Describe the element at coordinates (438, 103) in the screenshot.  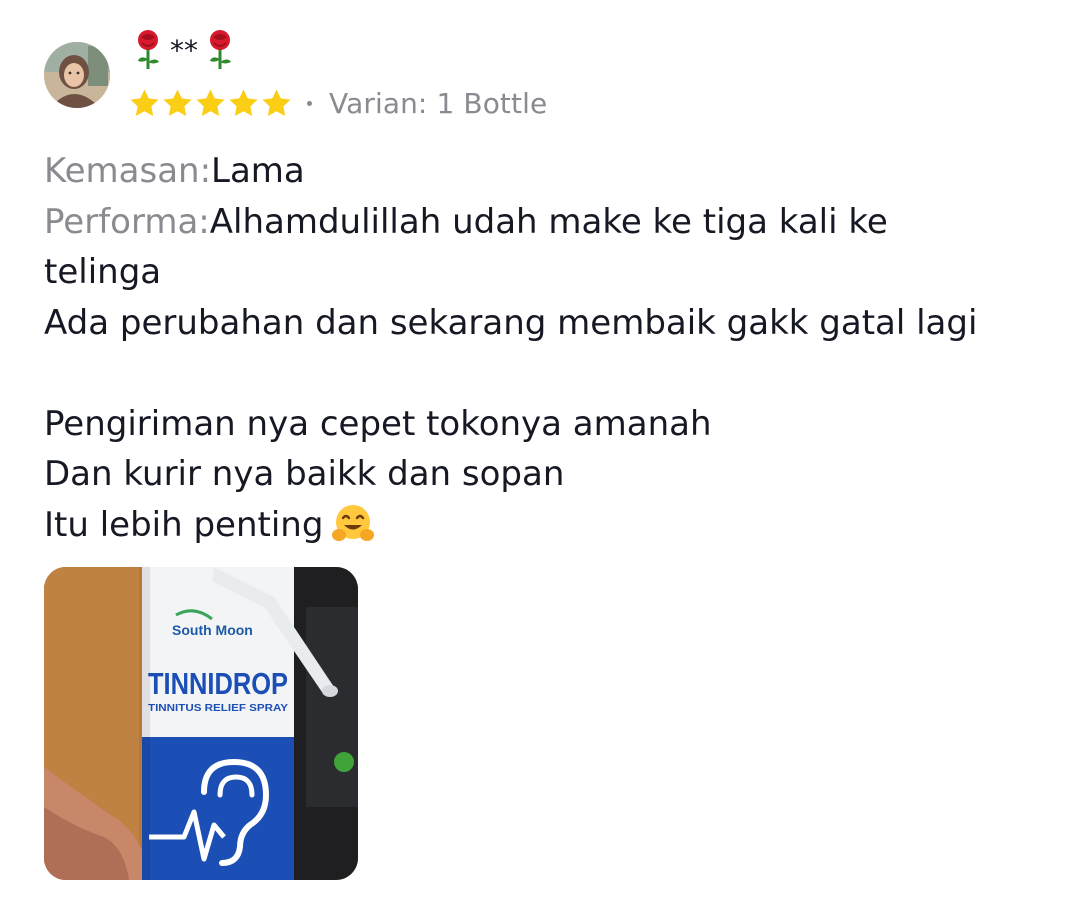
I see `variant-label: Varian: 1 Bottle` at that location.